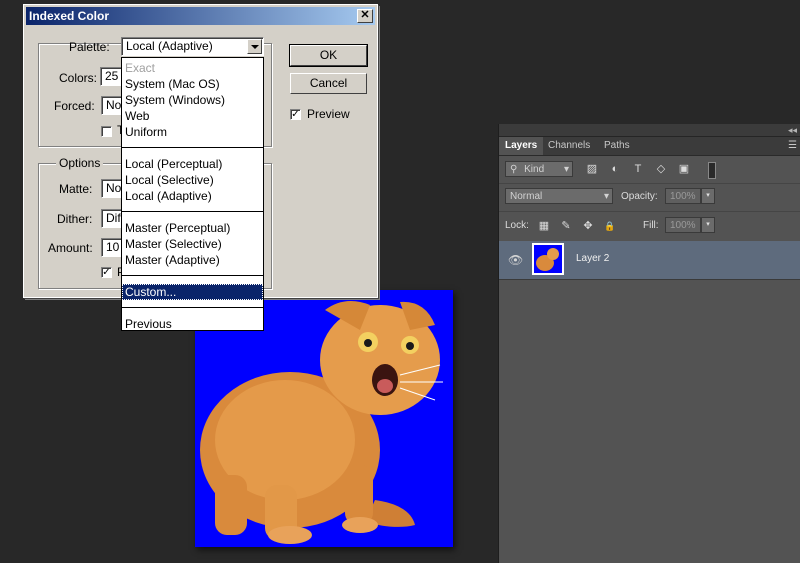 The width and height of the screenshot is (800, 563). Describe the element at coordinates (588, 226) in the screenshot. I see `lock-position-icon: ✥` at that location.